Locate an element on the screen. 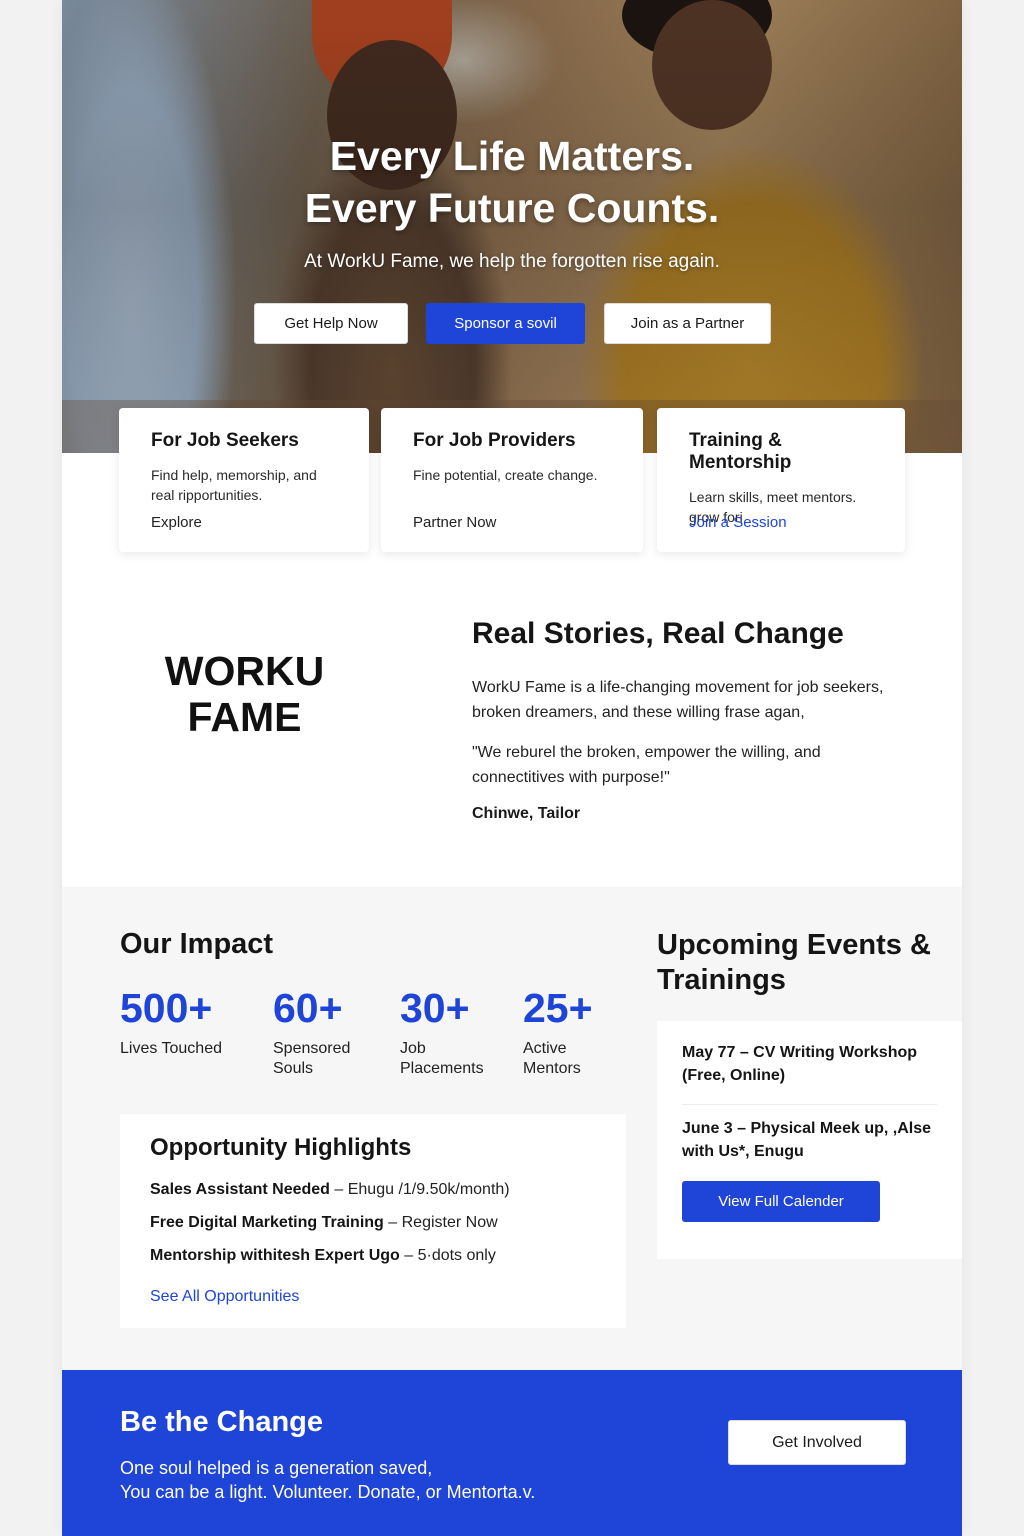 The height and width of the screenshot is (1536, 1024). cta-title: Be the Change is located at coordinates (222, 1422).